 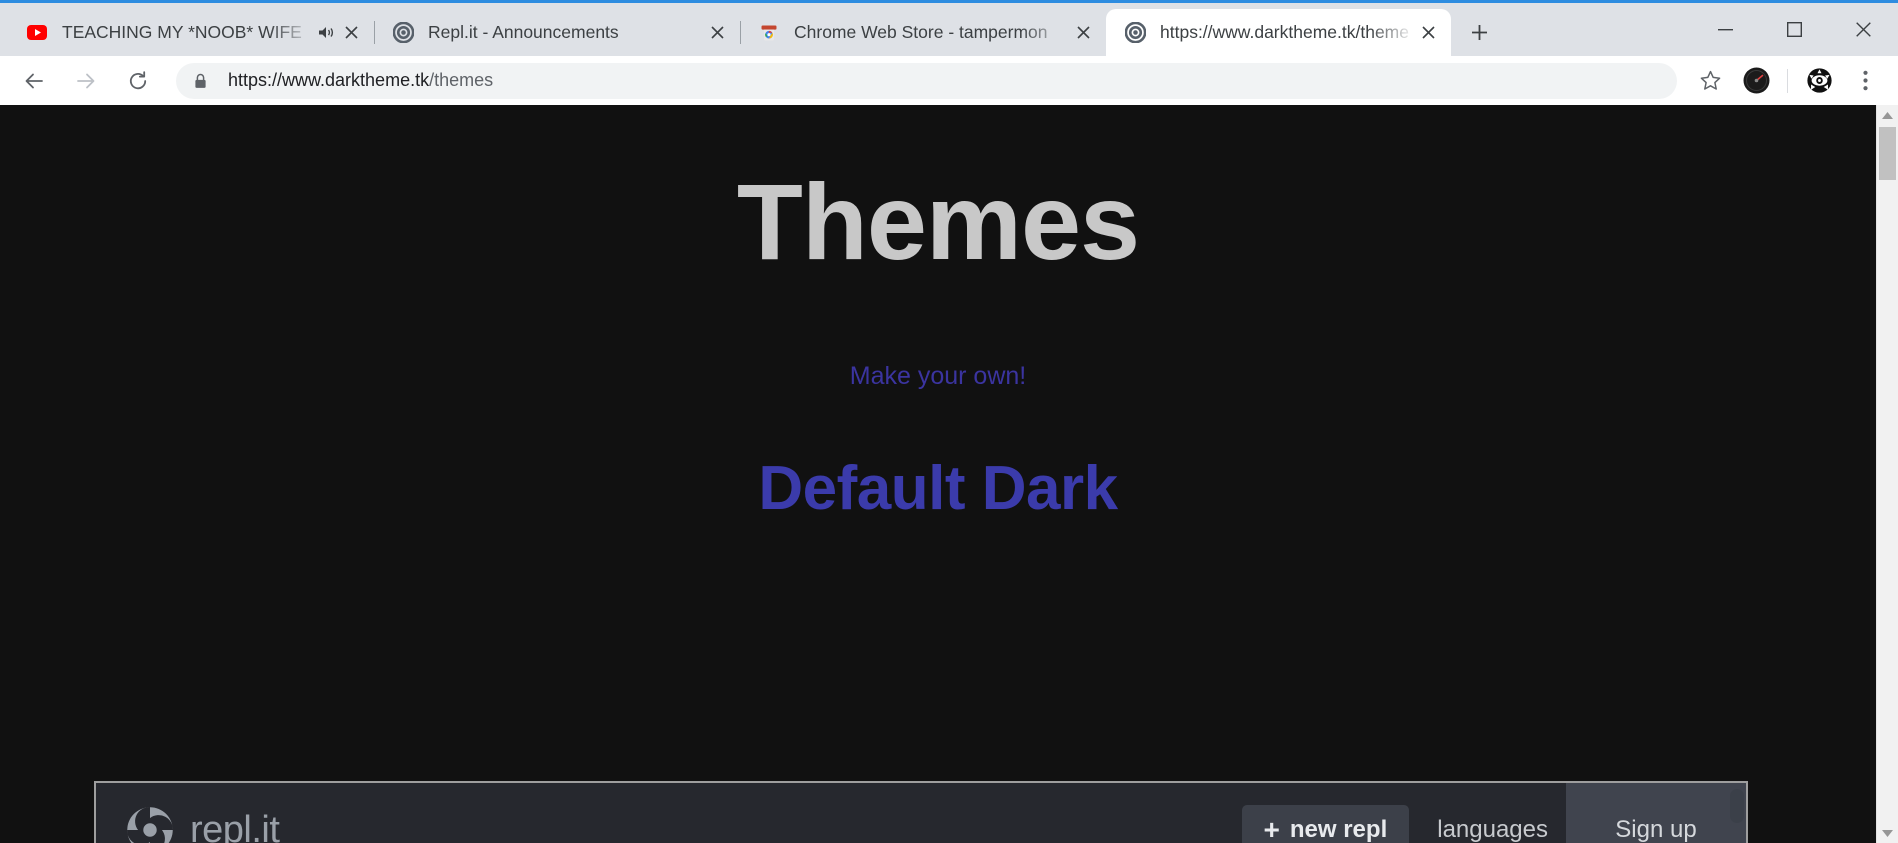 I want to click on replit-brand: repl.it, so click(x=202, y=823).